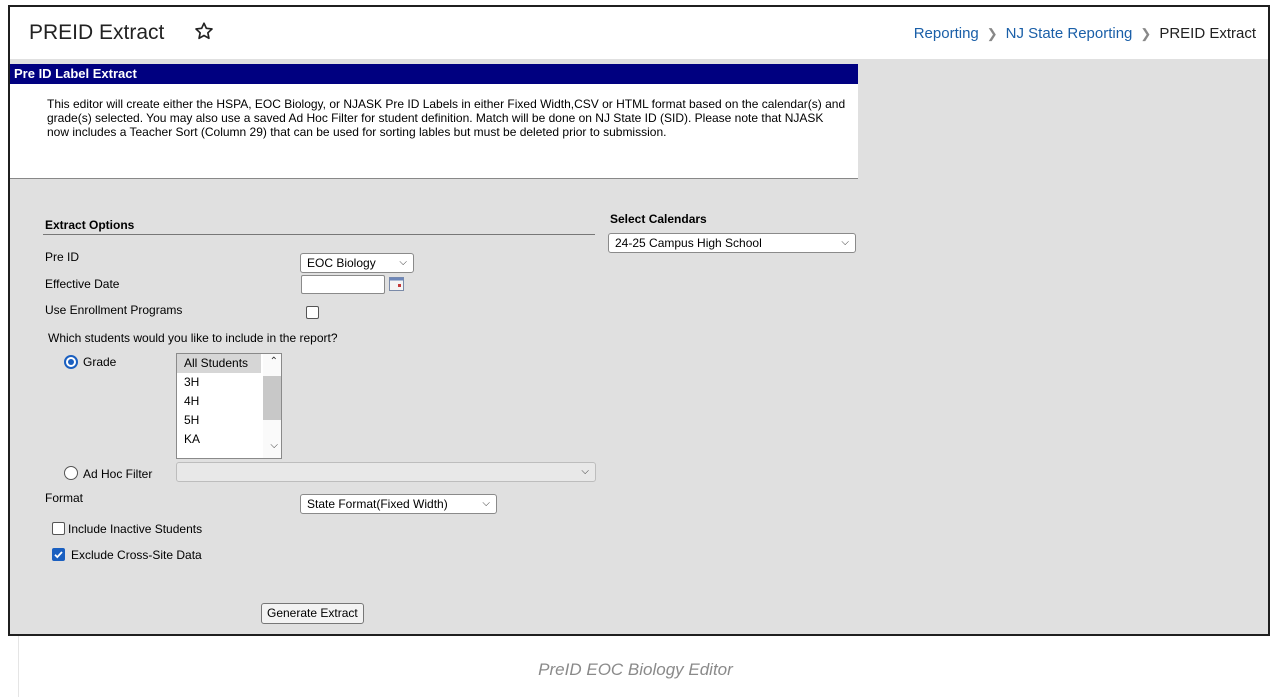 This screenshot has height=697, width=1271. Describe the element at coordinates (100, 362) in the screenshot. I see `grade-label: Grade` at that location.